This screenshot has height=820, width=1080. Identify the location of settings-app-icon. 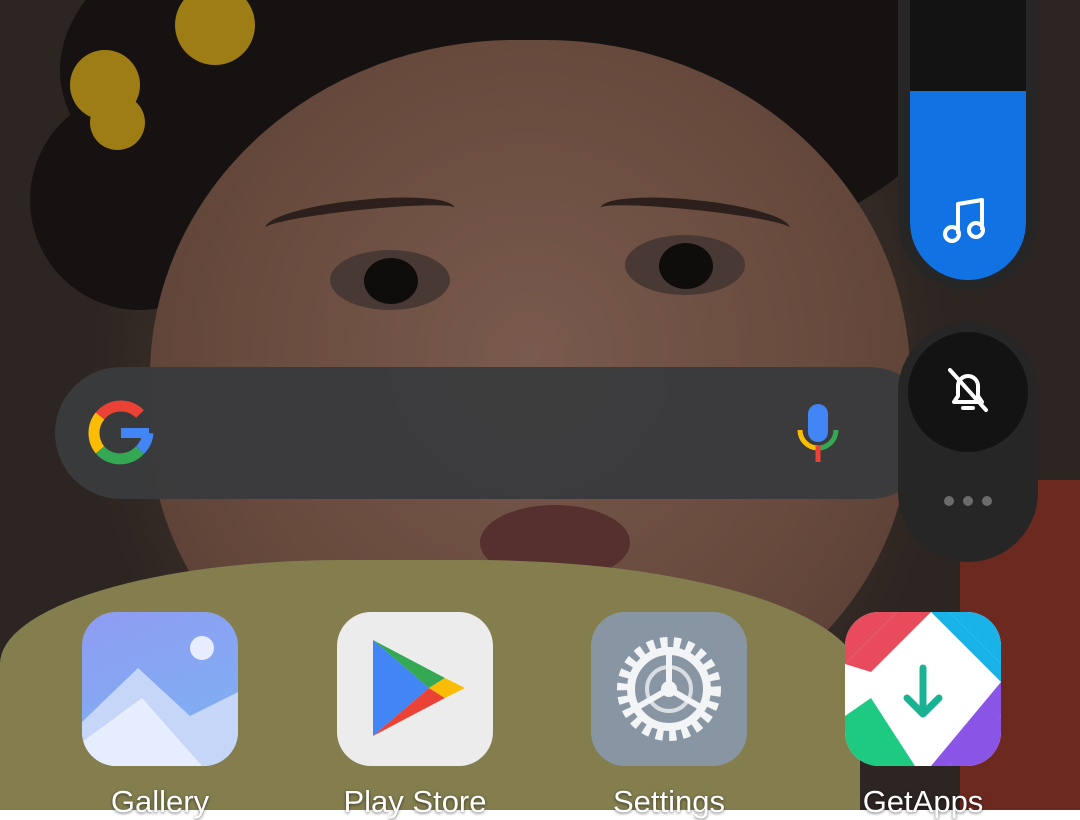
(669, 689).